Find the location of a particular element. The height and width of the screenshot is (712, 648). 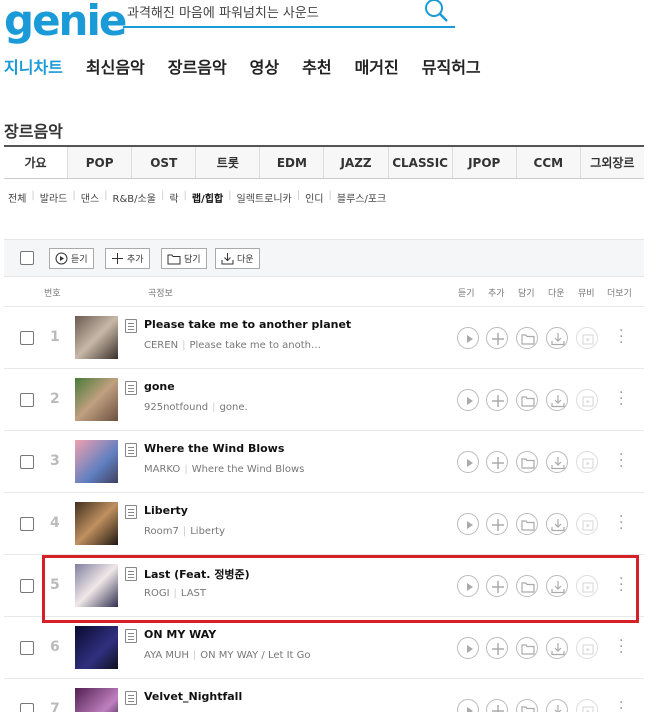

tab-kpop: 가요 is located at coordinates (36, 162).